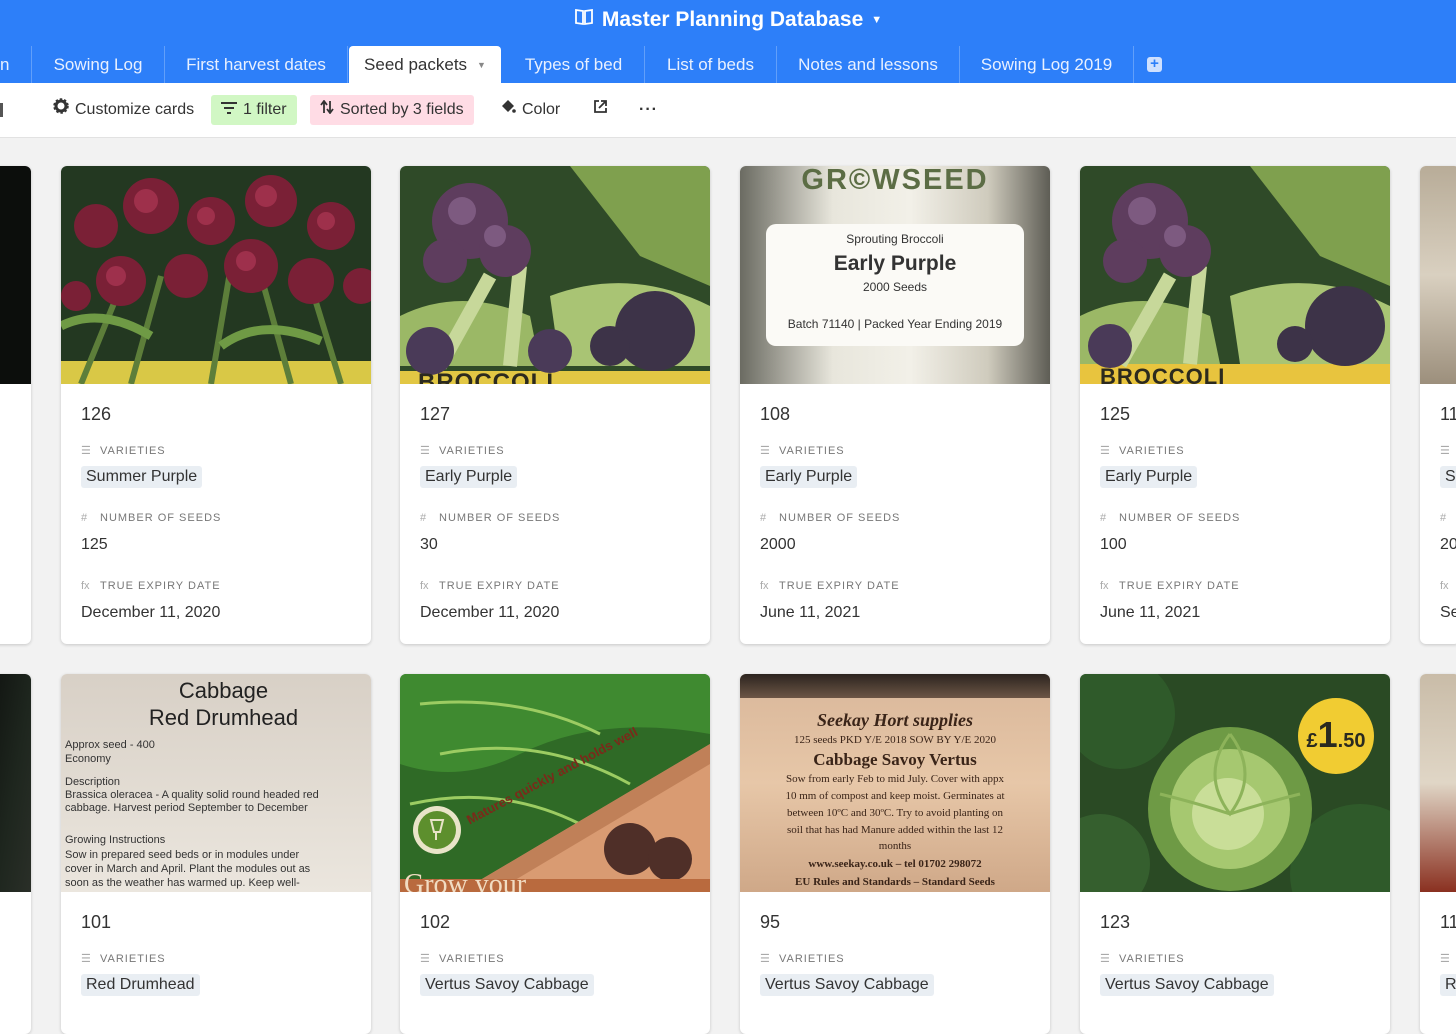 Image resolution: width=1456 pixels, height=1034 pixels. What do you see at coordinates (895, 287) in the screenshot?
I see `packet-text: 2000 Seeds` at bounding box center [895, 287].